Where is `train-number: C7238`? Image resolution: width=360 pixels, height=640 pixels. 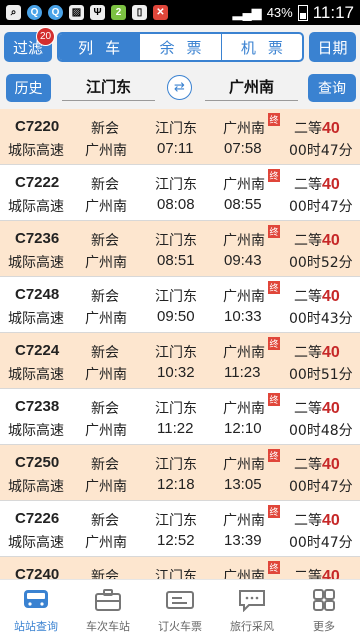 train-number: C7238 is located at coordinates (37, 406).